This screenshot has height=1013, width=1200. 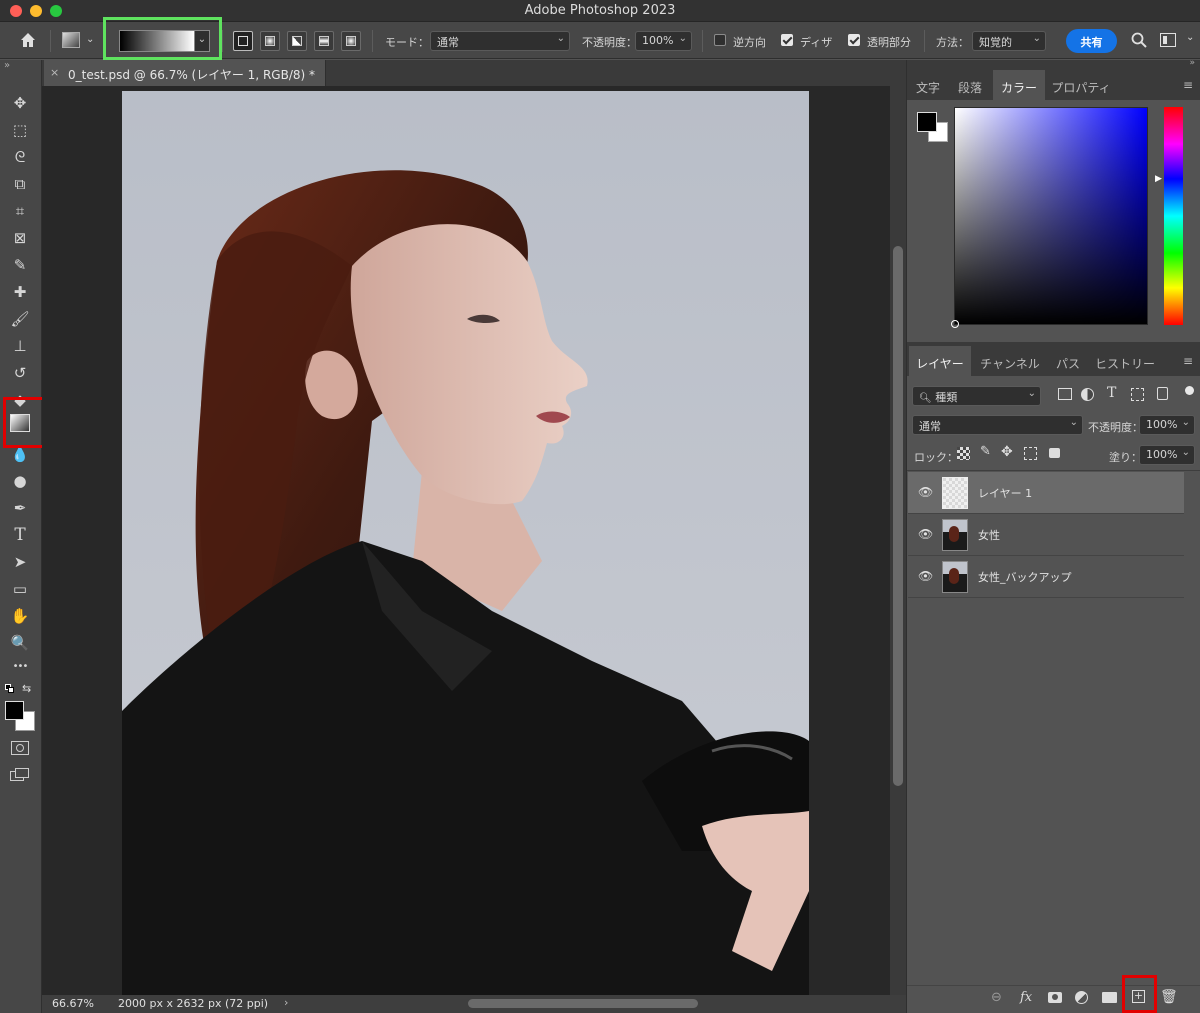 I want to click on opacity-input: 100% ⌄, so click(x=663, y=41).